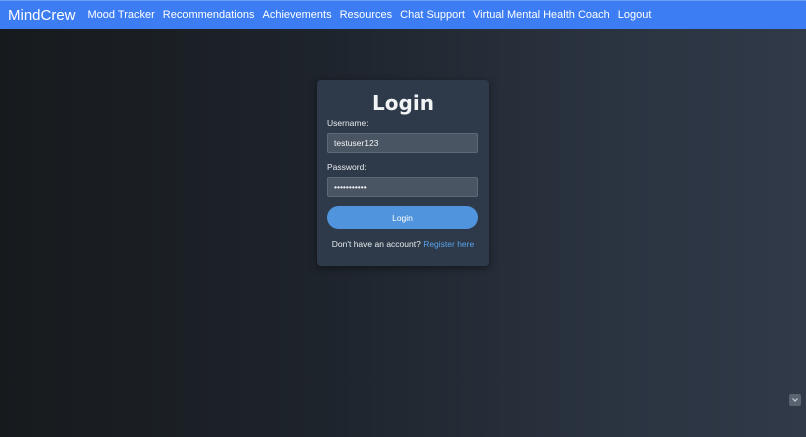 Image resolution: width=806 pixels, height=437 pixels. I want to click on register-row: Don't have an account? Register here, so click(403, 244).